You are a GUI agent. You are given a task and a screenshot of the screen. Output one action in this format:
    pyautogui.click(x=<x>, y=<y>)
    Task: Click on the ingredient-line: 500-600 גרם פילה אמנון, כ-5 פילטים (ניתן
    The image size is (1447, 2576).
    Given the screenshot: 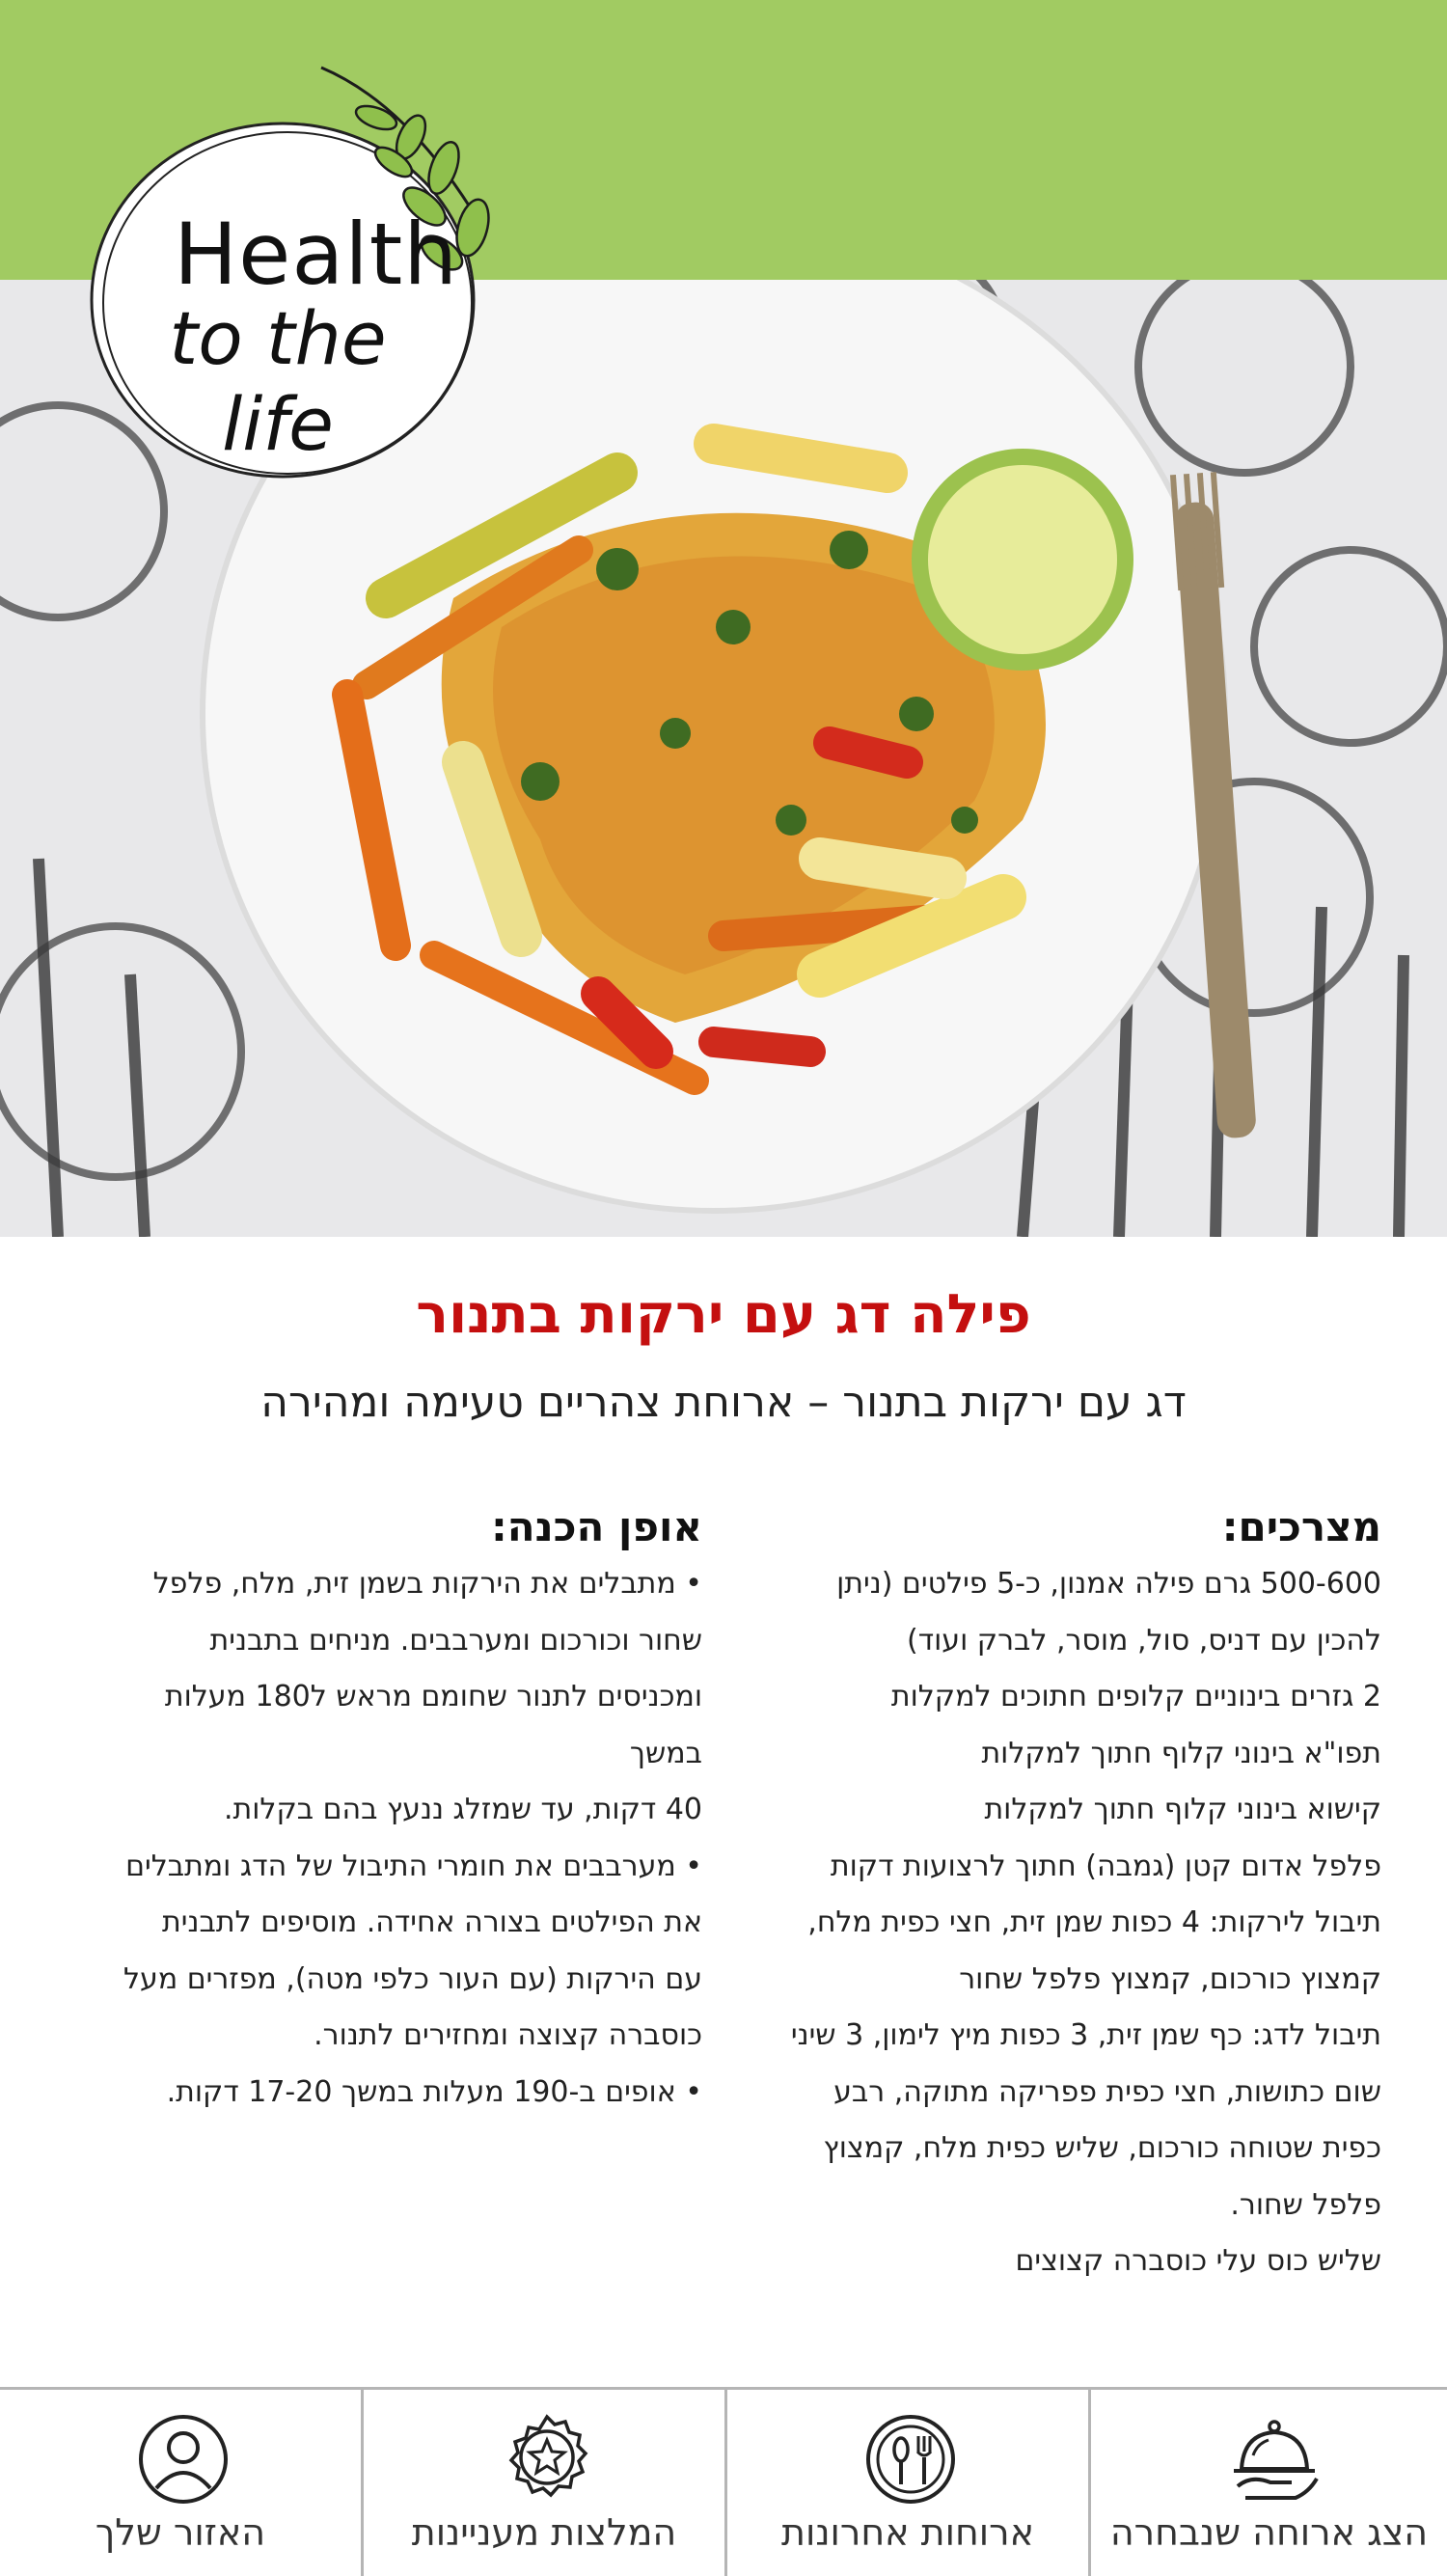 What is the action you would take?
    pyautogui.click(x=1108, y=1584)
    